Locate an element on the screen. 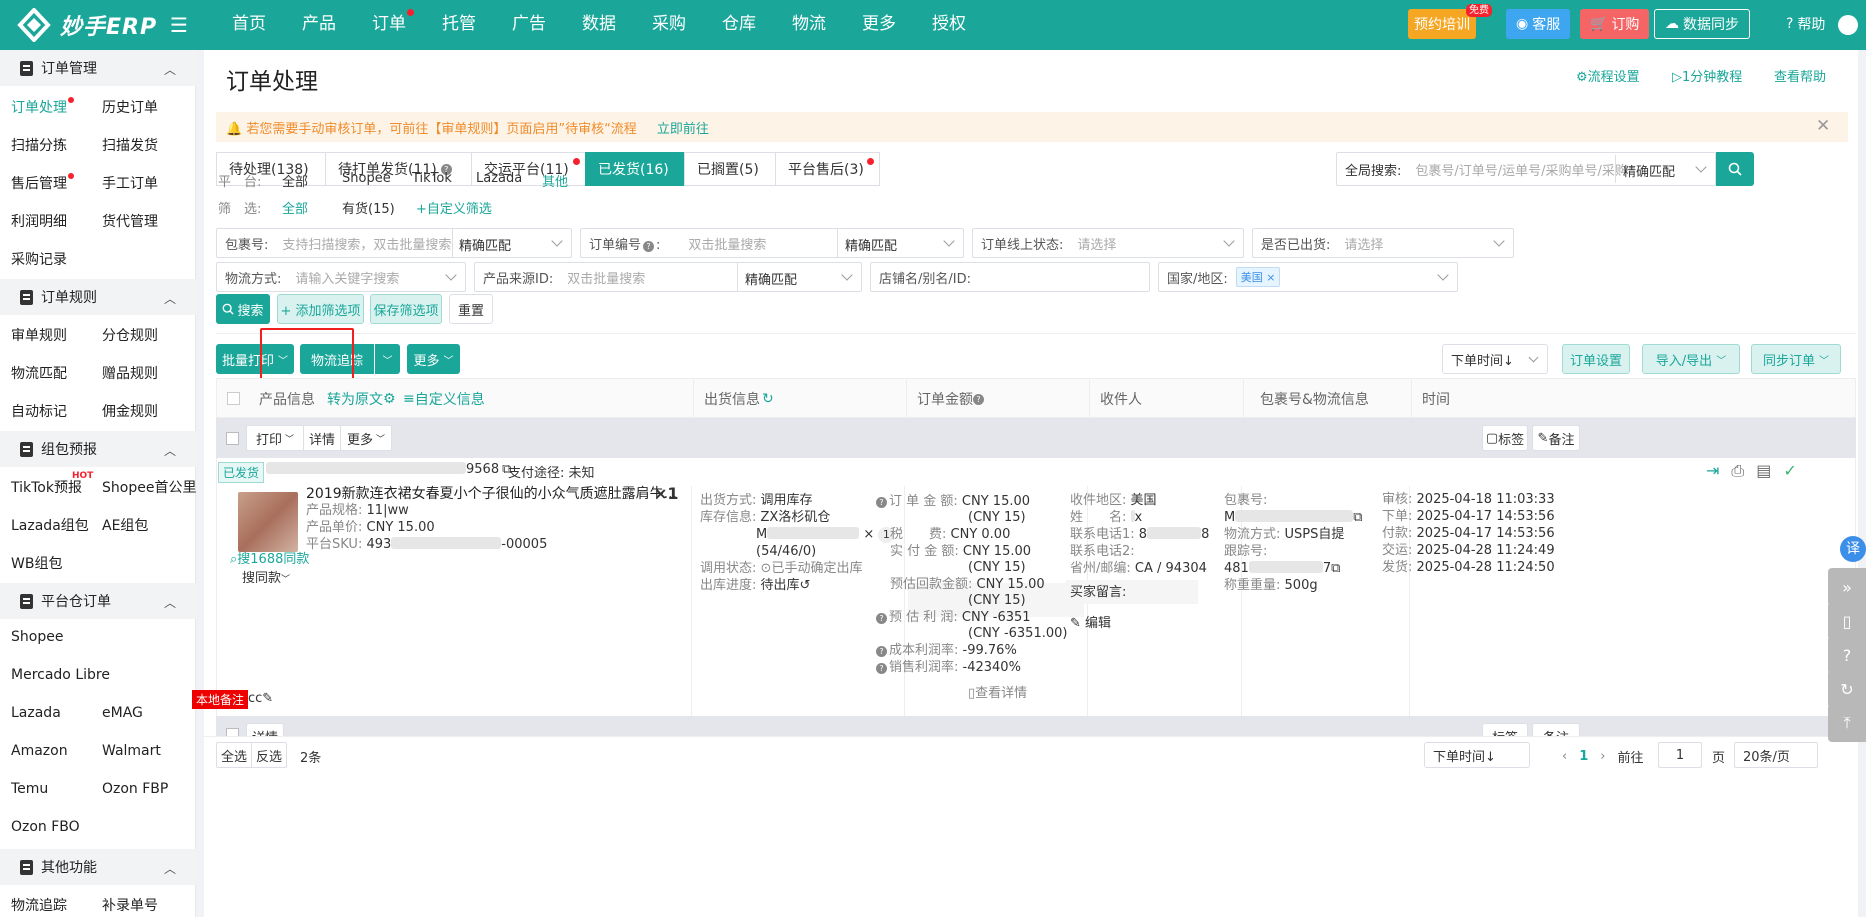  sidebar-item-after-sales: 售后管理 is located at coordinates (39, 183).